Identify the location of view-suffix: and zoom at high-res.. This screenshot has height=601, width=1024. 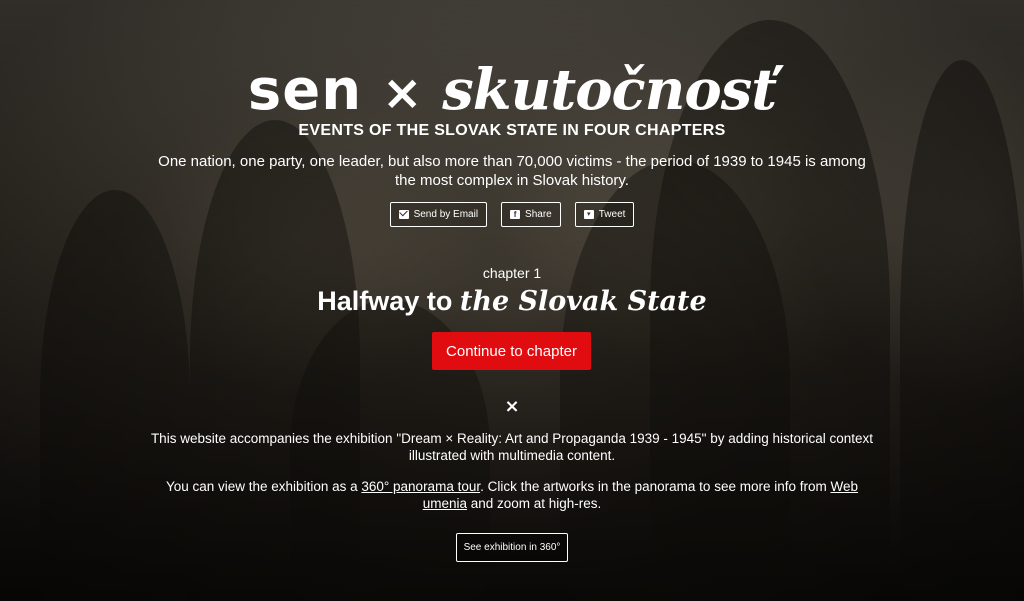
(534, 503).